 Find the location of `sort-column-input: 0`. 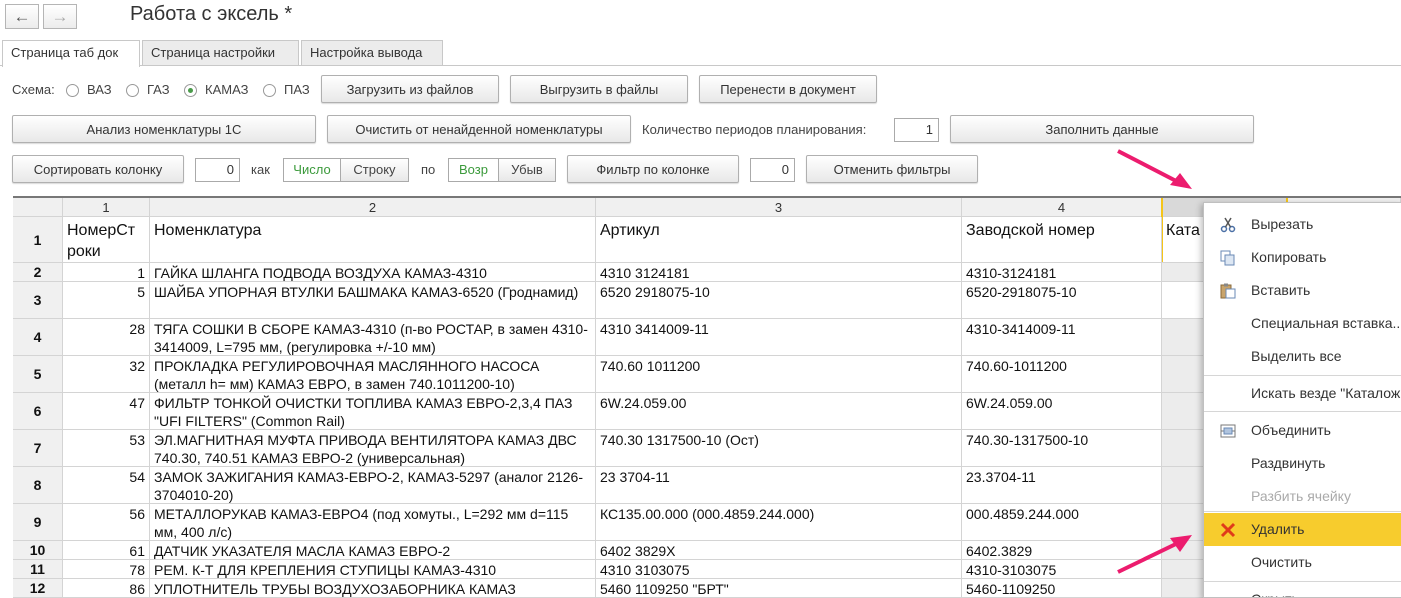

sort-column-input: 0 is located at coordinates (217, 170).